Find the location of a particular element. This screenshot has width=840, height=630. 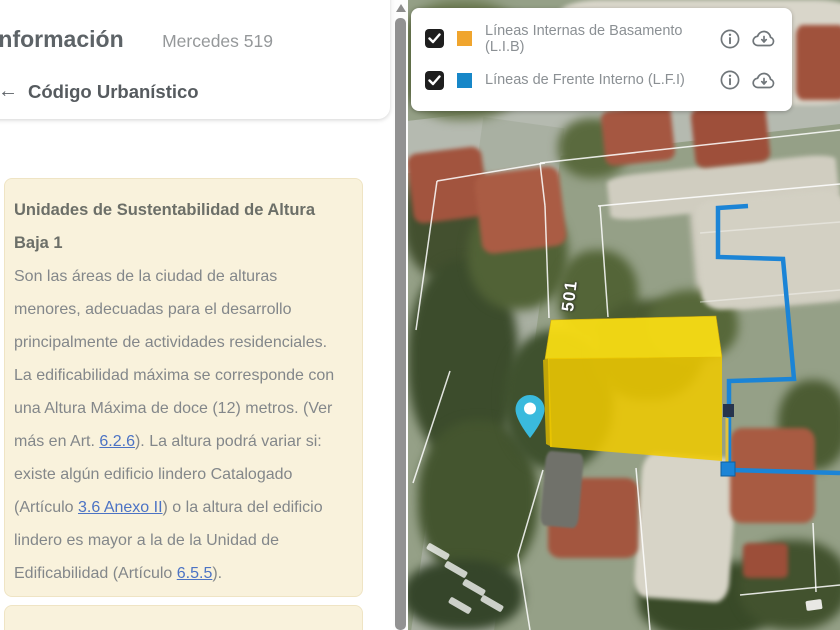

location-pin-icon is located at coordinates (530, 417).